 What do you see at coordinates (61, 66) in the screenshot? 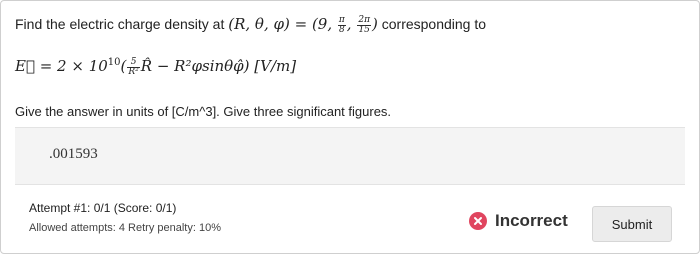
I see `equation-lhs: E⃗ = 2 × 10` at bounding box center [61, 66].